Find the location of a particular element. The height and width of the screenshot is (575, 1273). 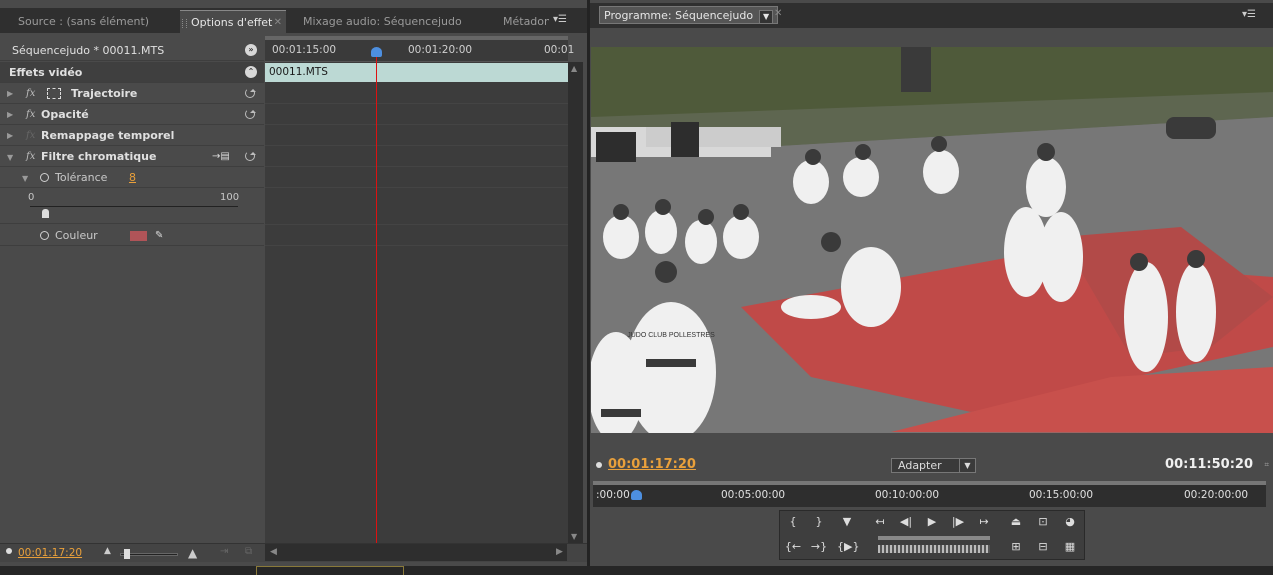

resize-icon: ⌗ is located at coordinates (1266, 465).